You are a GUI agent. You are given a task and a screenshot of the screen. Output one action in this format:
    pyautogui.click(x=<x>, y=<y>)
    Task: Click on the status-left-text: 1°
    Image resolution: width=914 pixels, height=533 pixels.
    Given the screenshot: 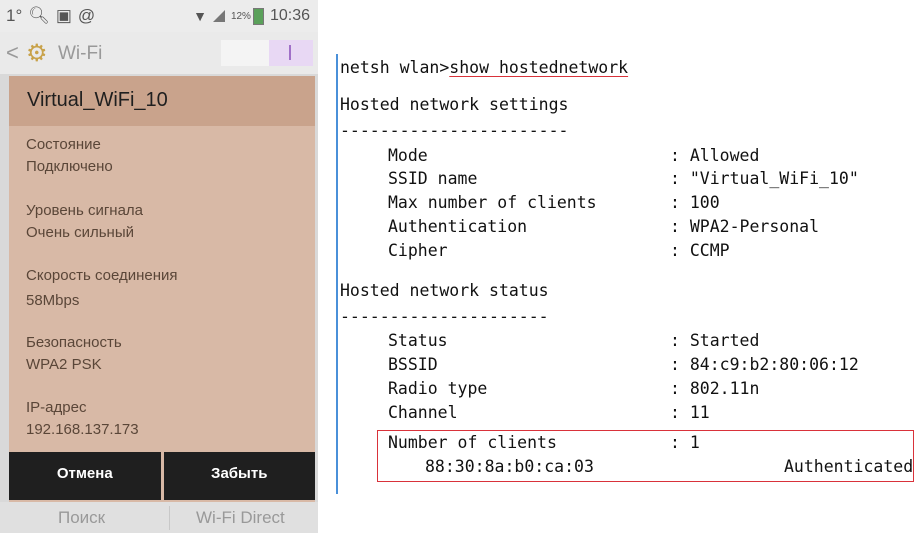 What is the action you would take?
    pyautogui.click(x=14, y=15)
    